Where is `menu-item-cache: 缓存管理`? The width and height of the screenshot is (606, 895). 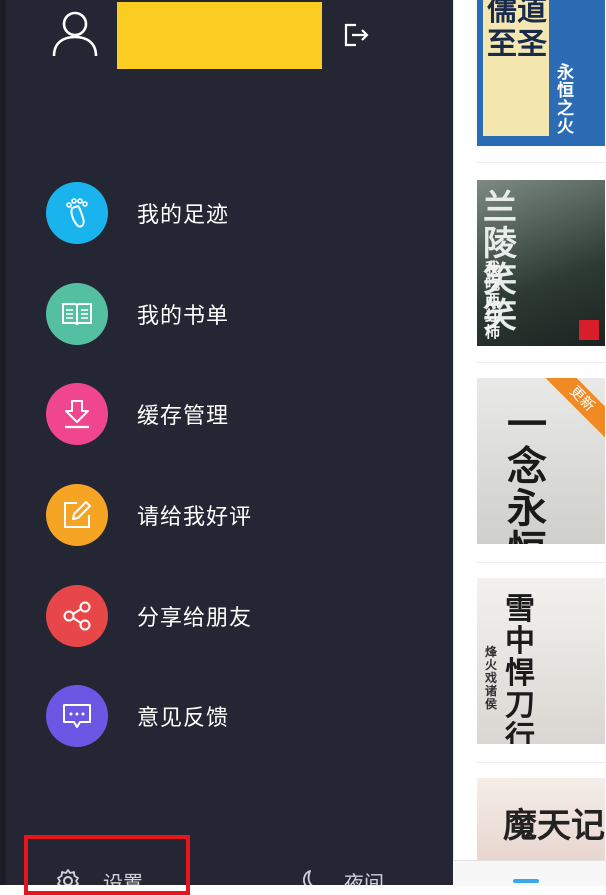 menu-item-cache: 缓存管理 is located at coordinates (236, 414).